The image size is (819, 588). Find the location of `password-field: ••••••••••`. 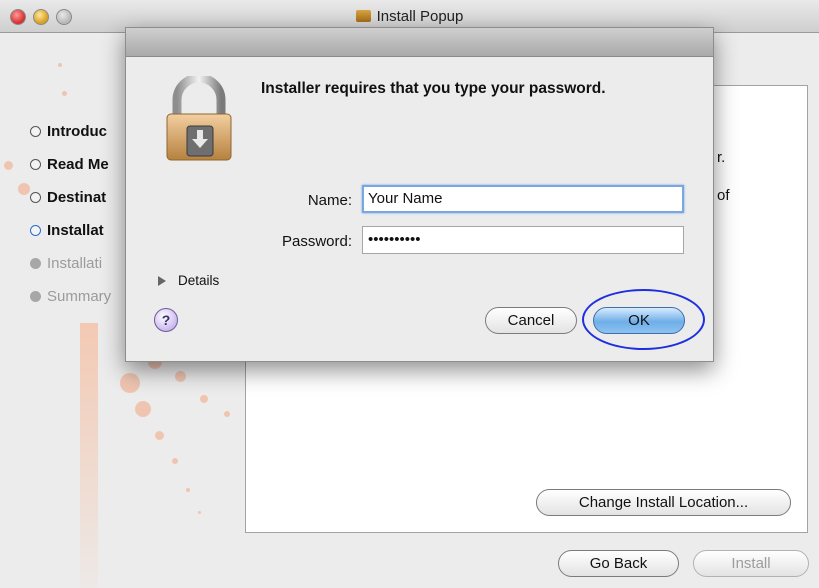

password-field: •••••••••• is located at coordinates (523, 240).